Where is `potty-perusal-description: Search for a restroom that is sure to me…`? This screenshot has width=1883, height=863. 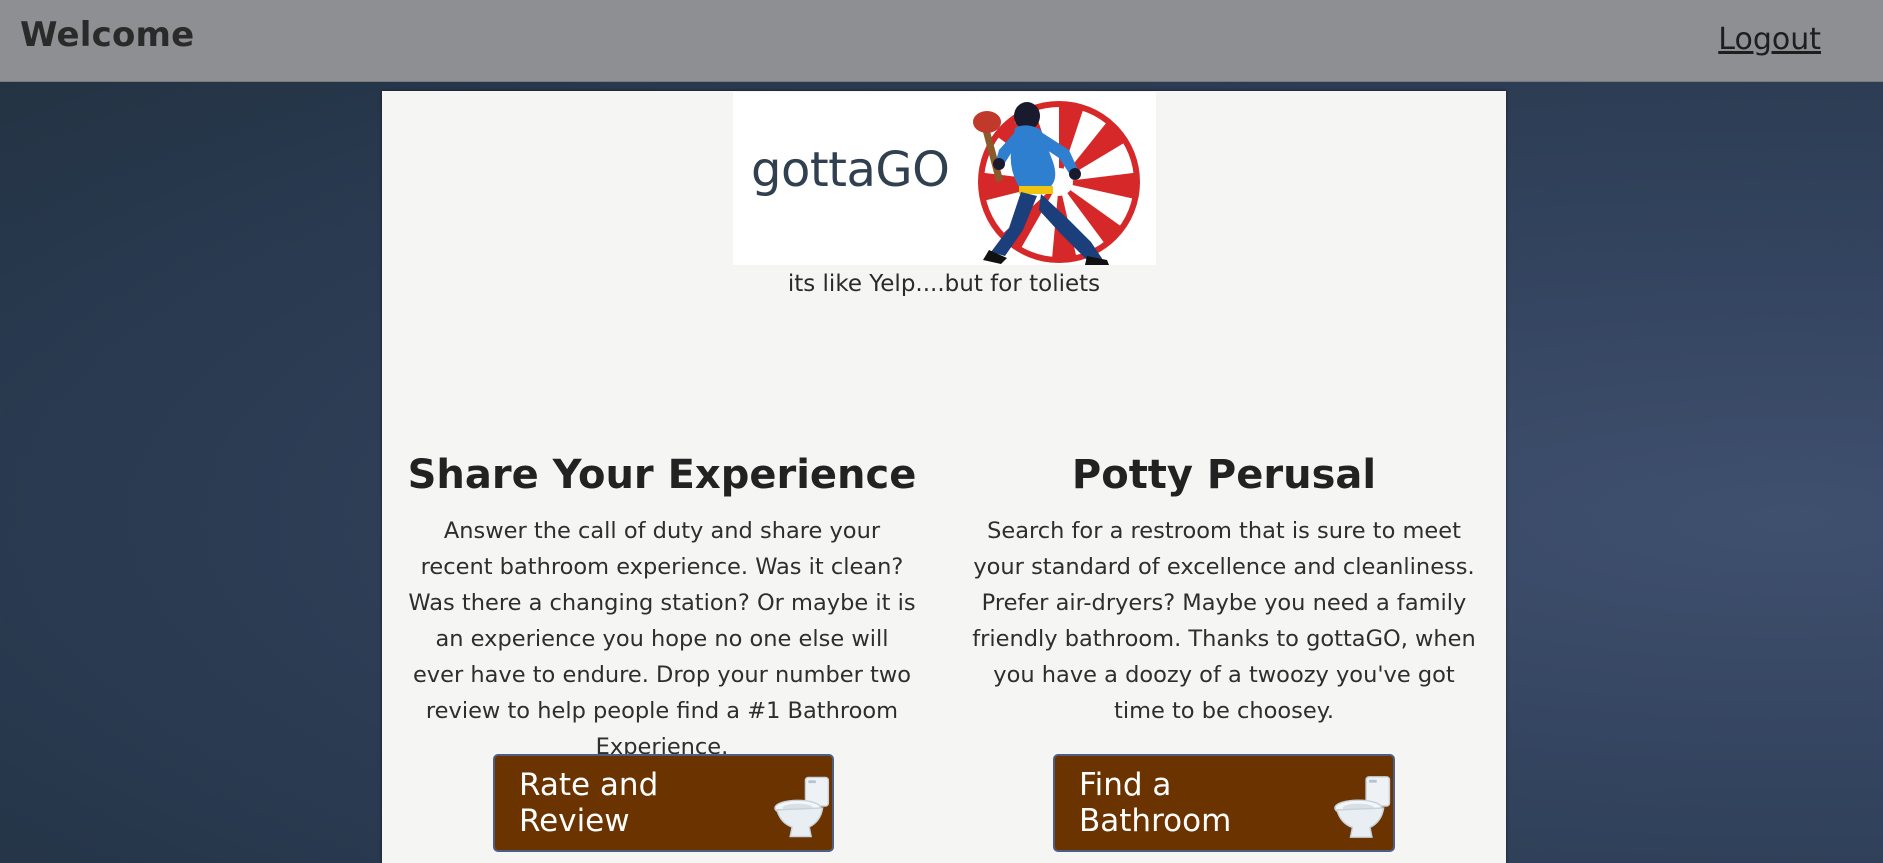 potty-perusal-description: Search for a restroom that is sure to me… is located at coordinates (1224, 621).